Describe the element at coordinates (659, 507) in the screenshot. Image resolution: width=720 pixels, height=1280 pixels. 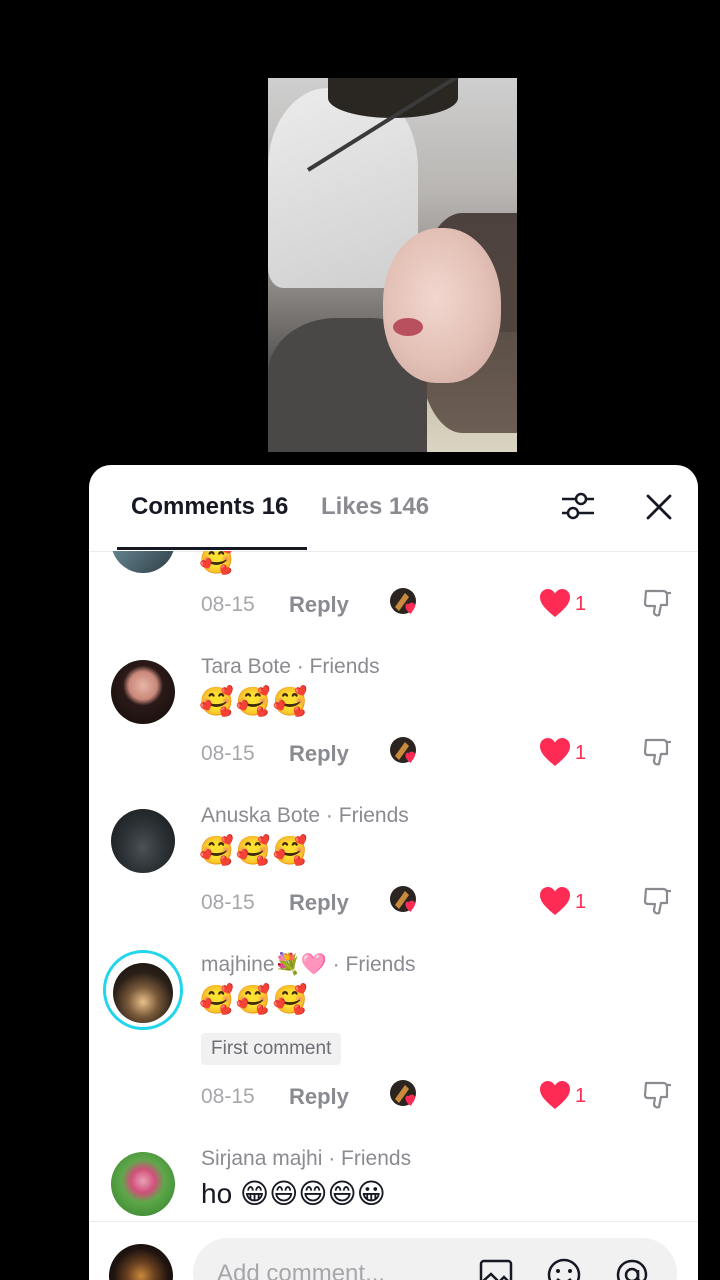
I see `close-icon` at that location.